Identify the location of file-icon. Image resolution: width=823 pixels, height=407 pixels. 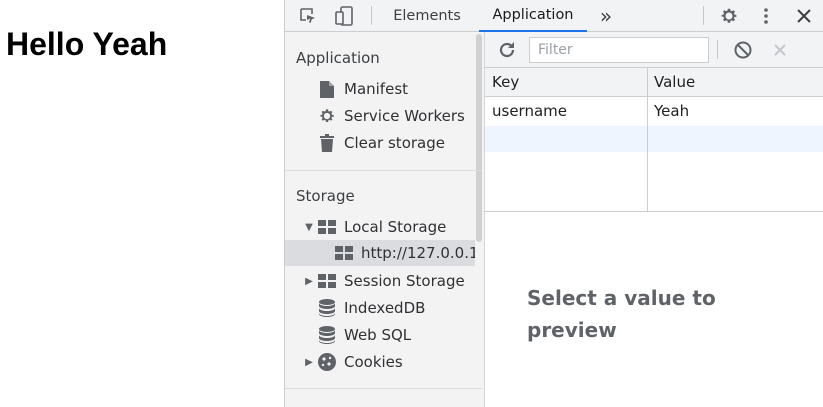
(327, 89).